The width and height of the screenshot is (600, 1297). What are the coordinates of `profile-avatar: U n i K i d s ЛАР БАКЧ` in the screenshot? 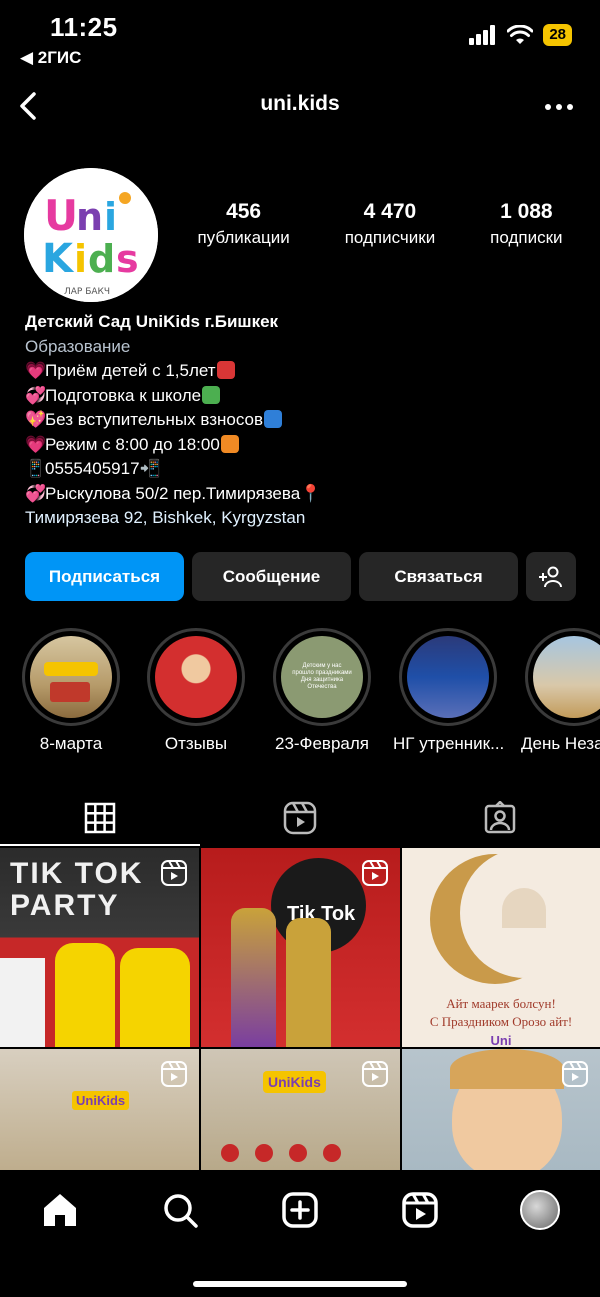 It's located at (91, 235).